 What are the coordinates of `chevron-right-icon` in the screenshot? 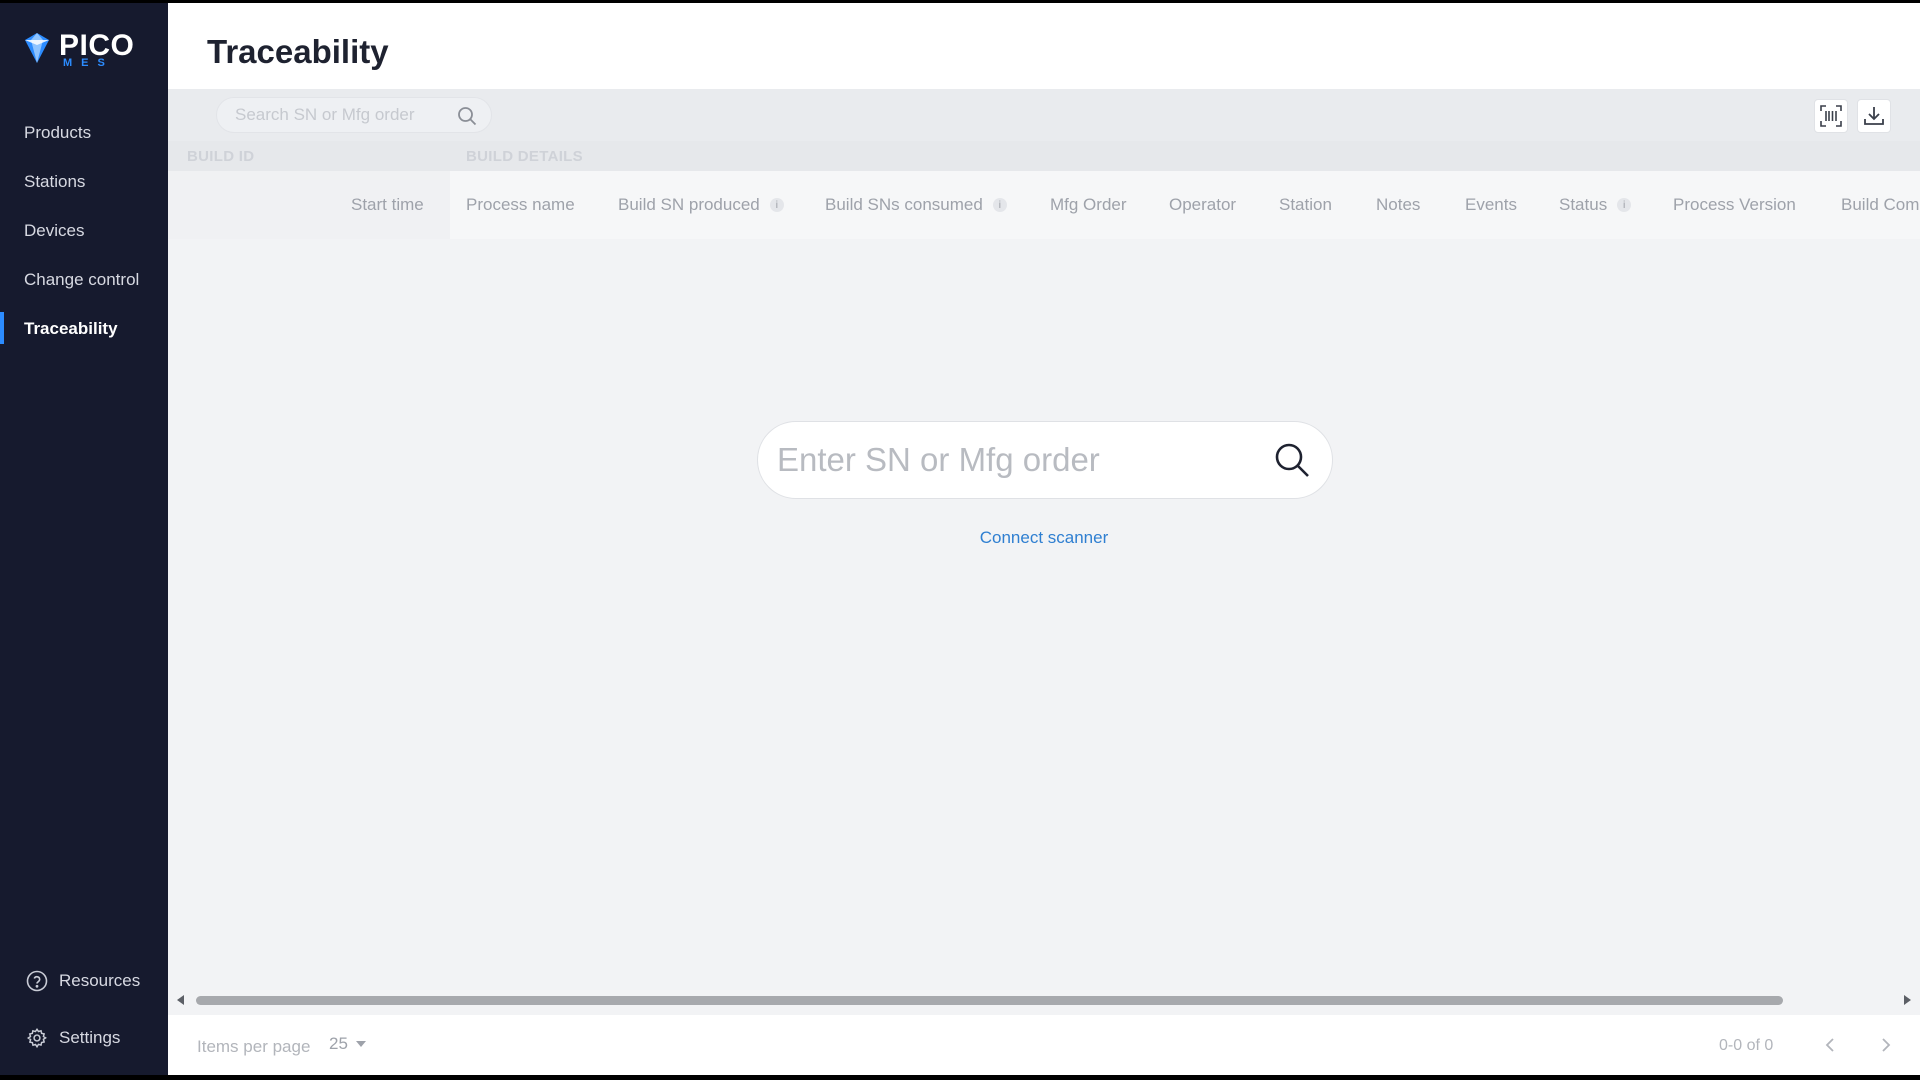 It's located at (1886, 1045).